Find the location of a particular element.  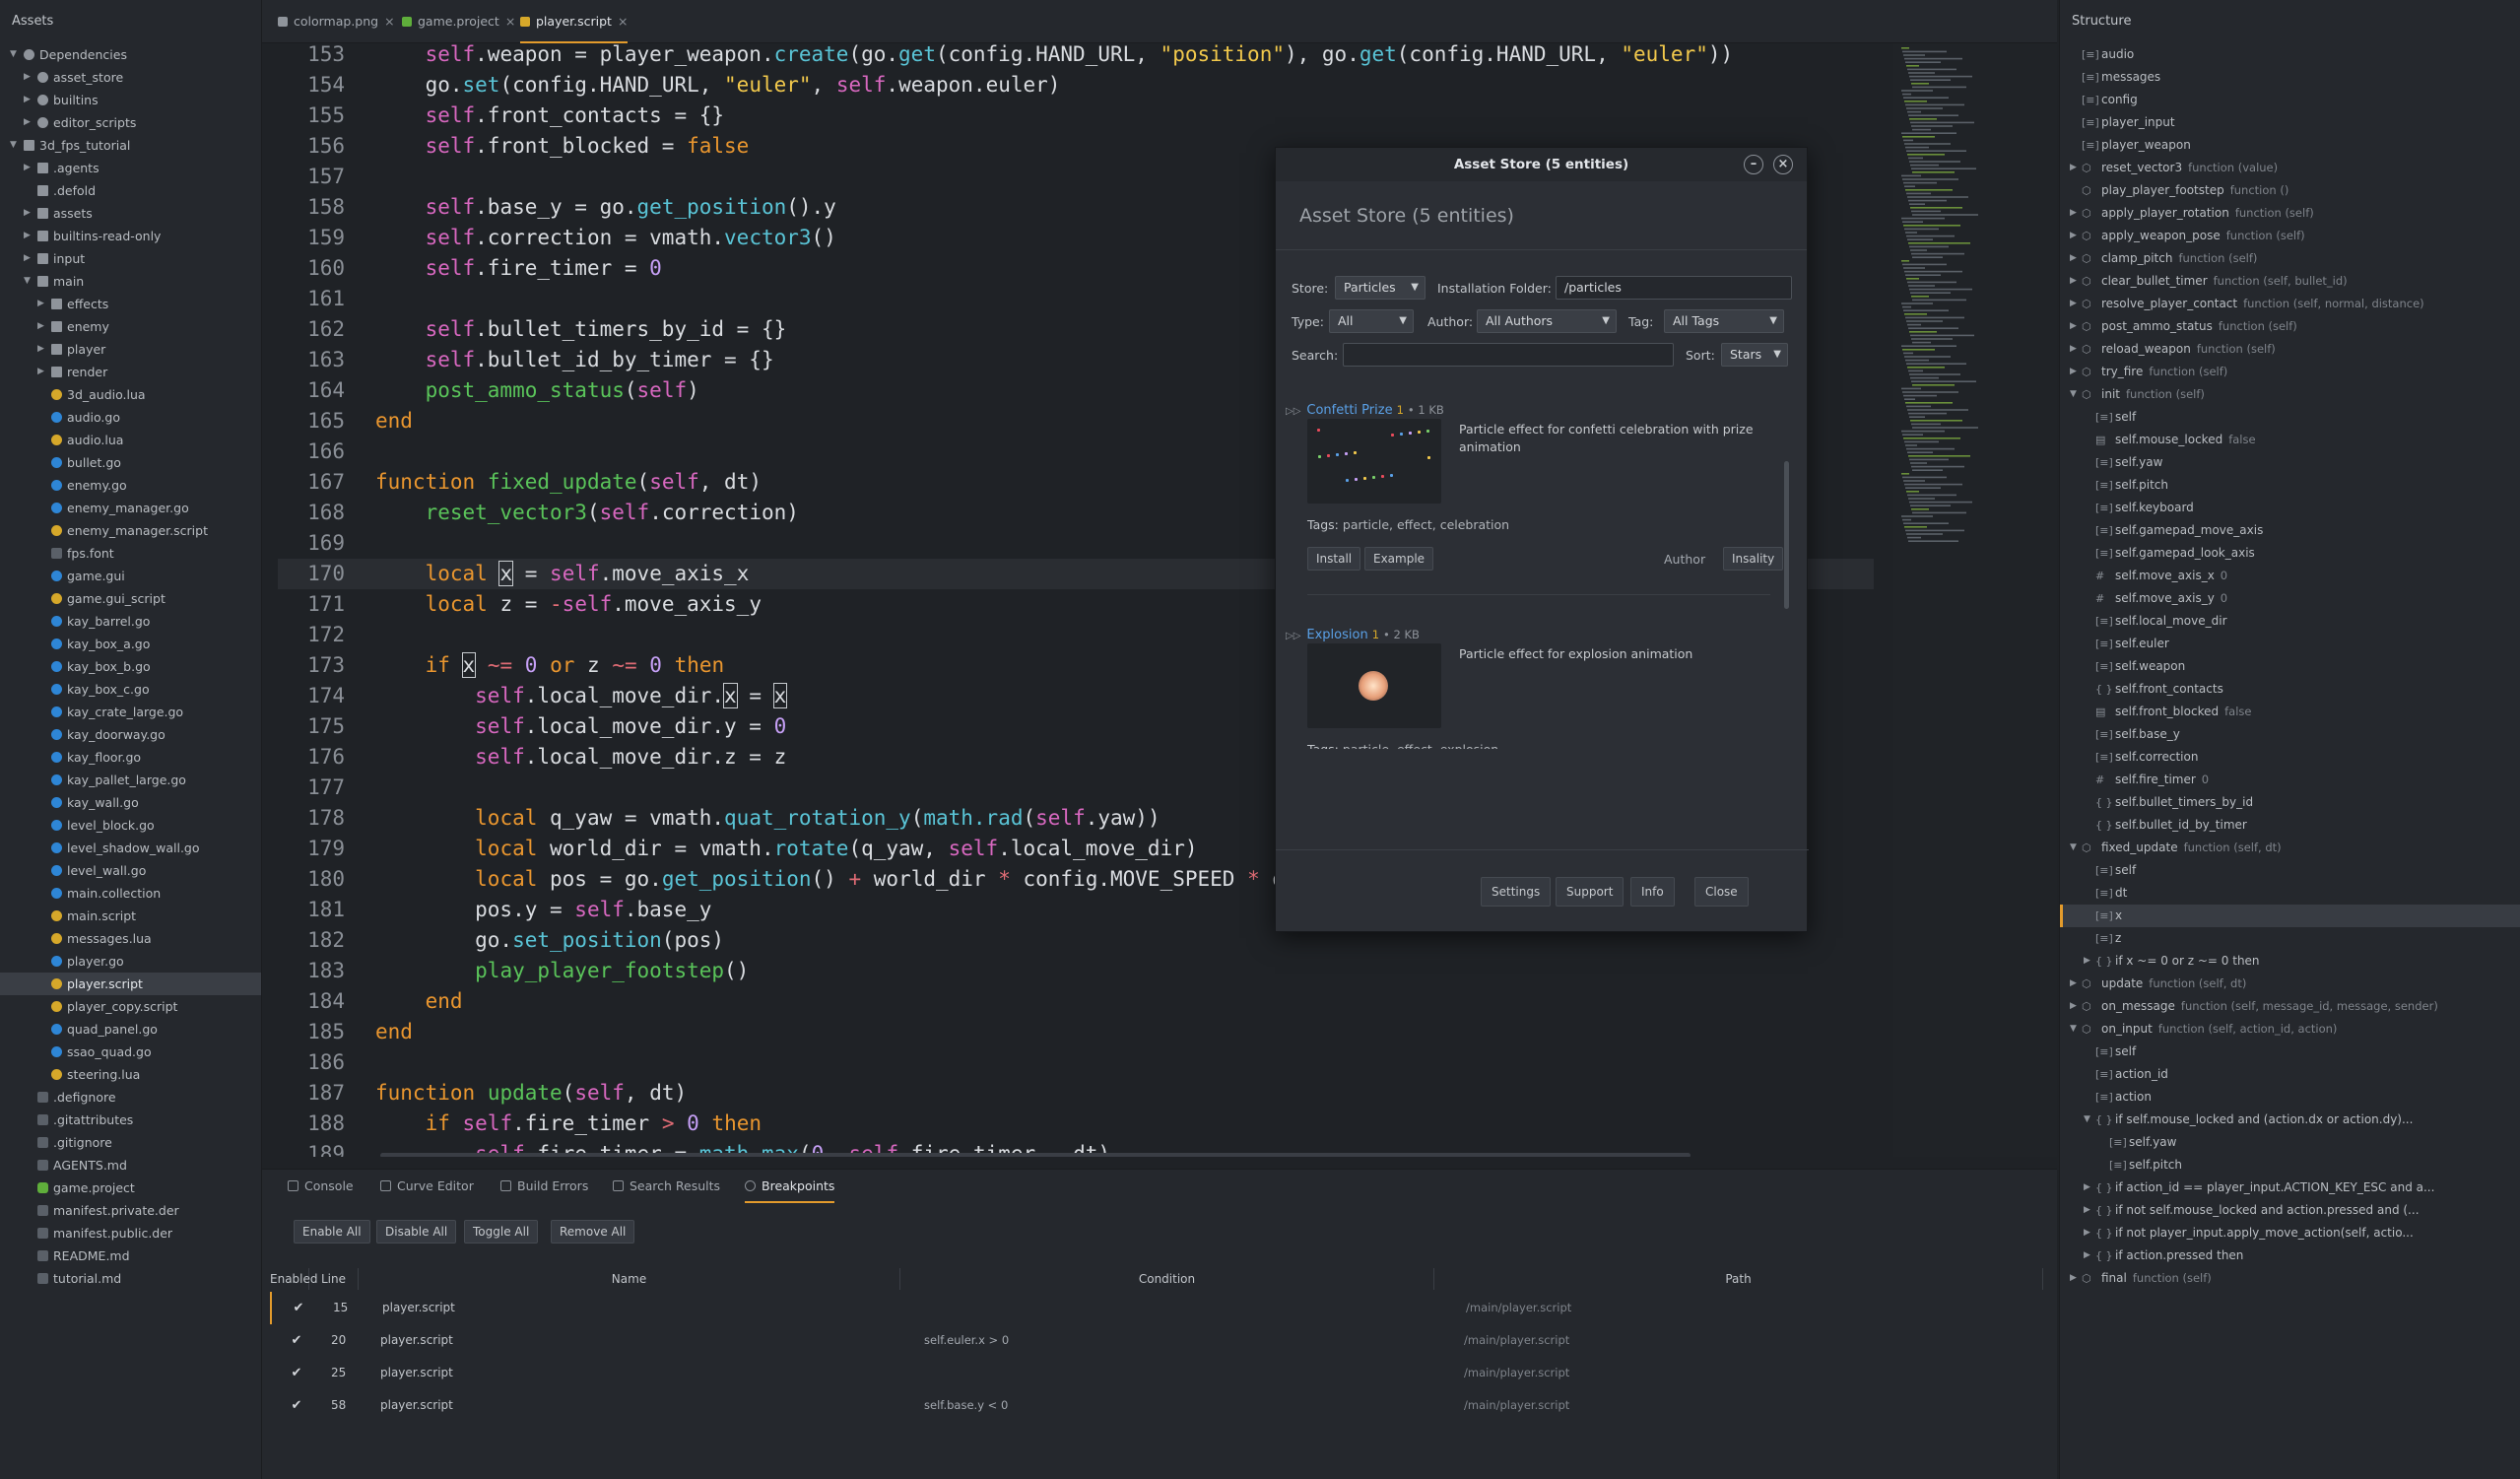

structure-item: ▶ ⬡ update function (self, dt) is located at coordinates (2290, 984).